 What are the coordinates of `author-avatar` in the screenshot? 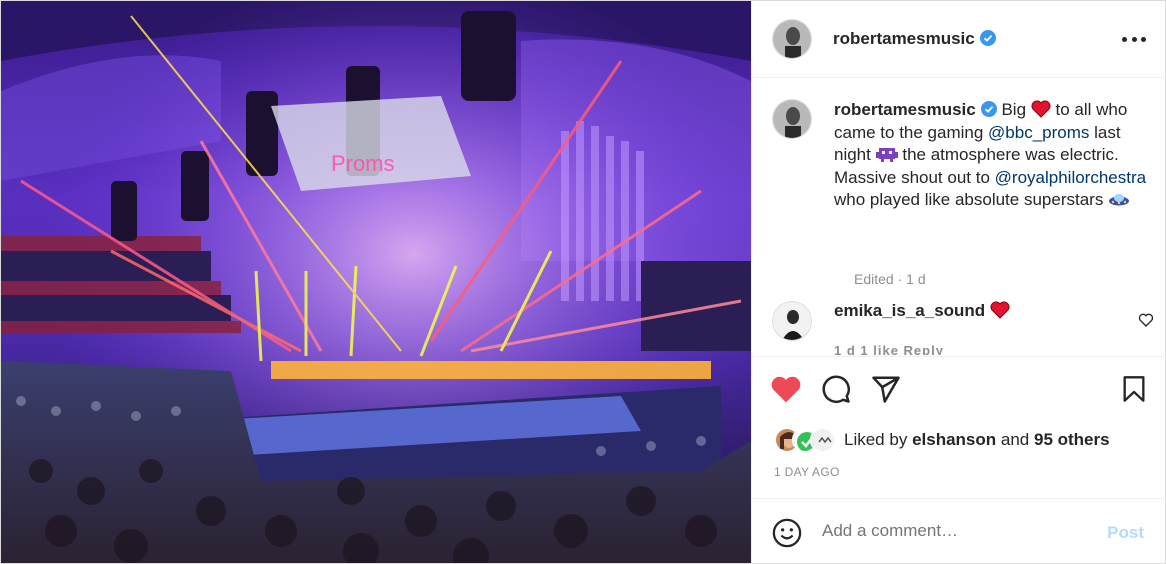 It's located at (792, 39).